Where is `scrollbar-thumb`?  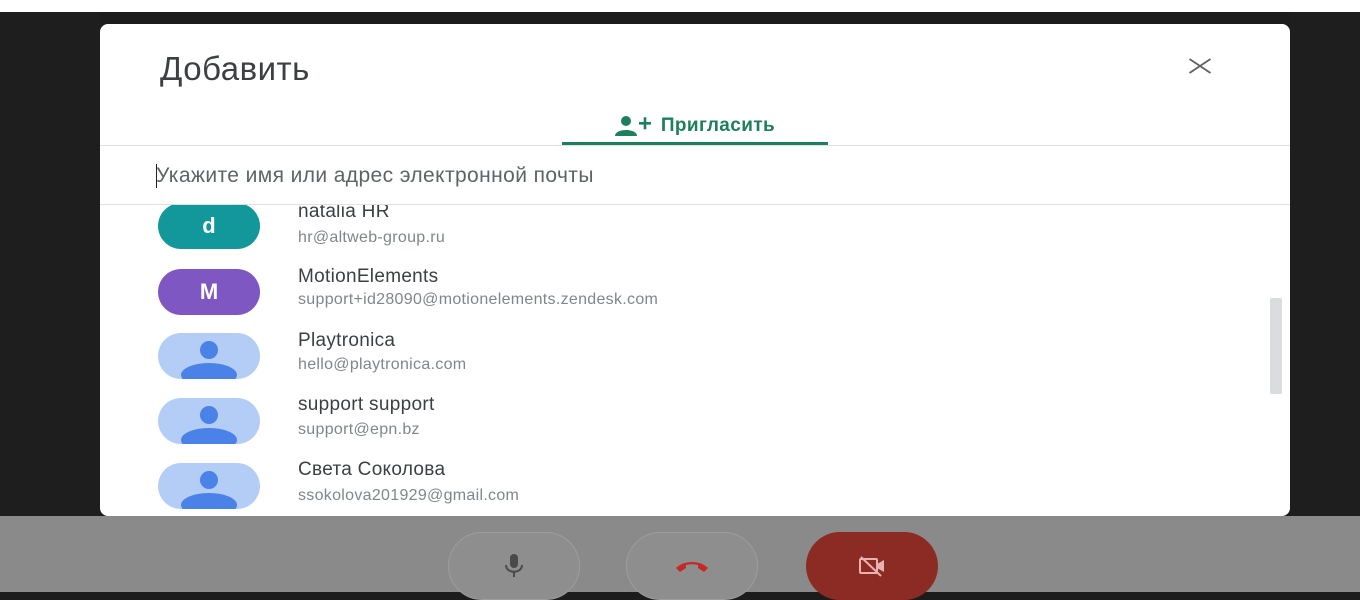 scrollbar-thumb is located at coordinates (1276, 346).